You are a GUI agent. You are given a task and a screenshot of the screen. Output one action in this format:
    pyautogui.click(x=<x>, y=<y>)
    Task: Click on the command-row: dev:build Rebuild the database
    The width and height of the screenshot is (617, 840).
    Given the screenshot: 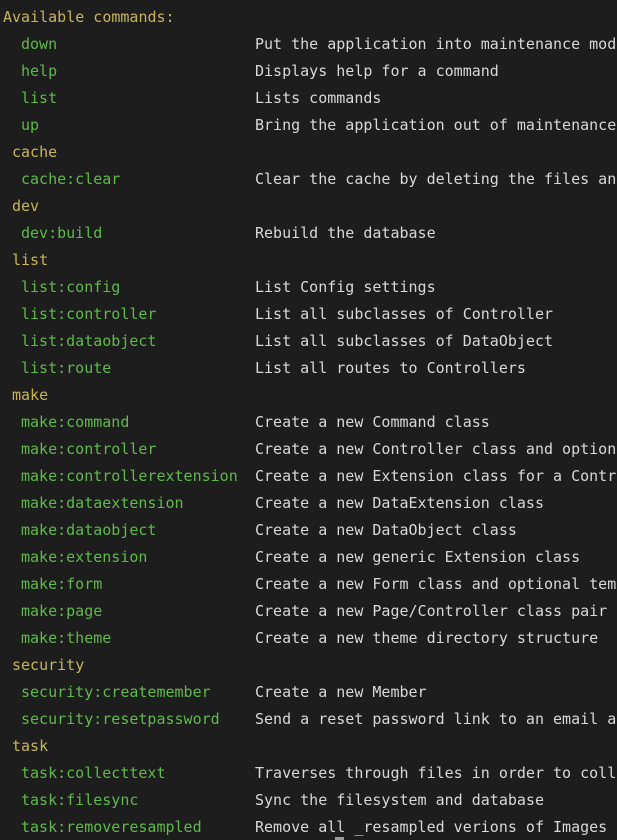 What is the action you would take?
    pyautogui.click(x=308, y=233)
    